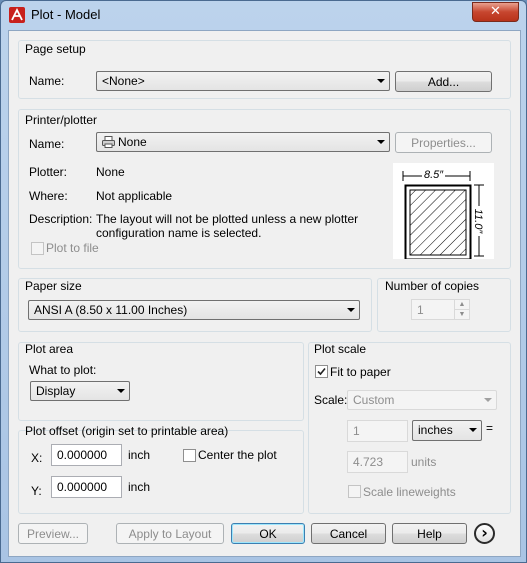 This screenshot has height=563, width=527. I want to click on paper-size-dropdown: ANSI A (8.50 x 11.00 Inches), so click(194, 310).